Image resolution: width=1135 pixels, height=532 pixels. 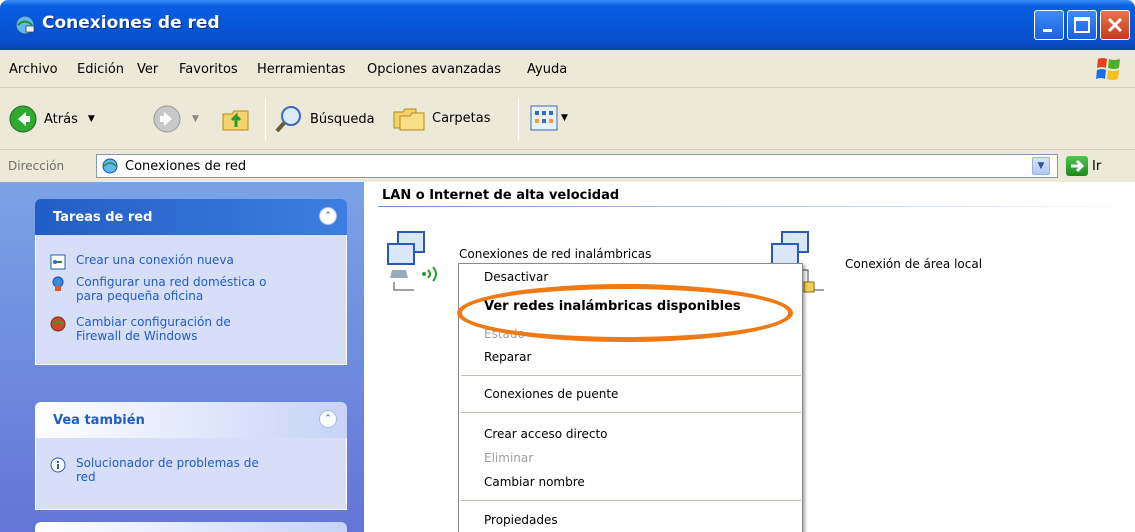 I want to click on search-icon, so click(x=288, y=119).